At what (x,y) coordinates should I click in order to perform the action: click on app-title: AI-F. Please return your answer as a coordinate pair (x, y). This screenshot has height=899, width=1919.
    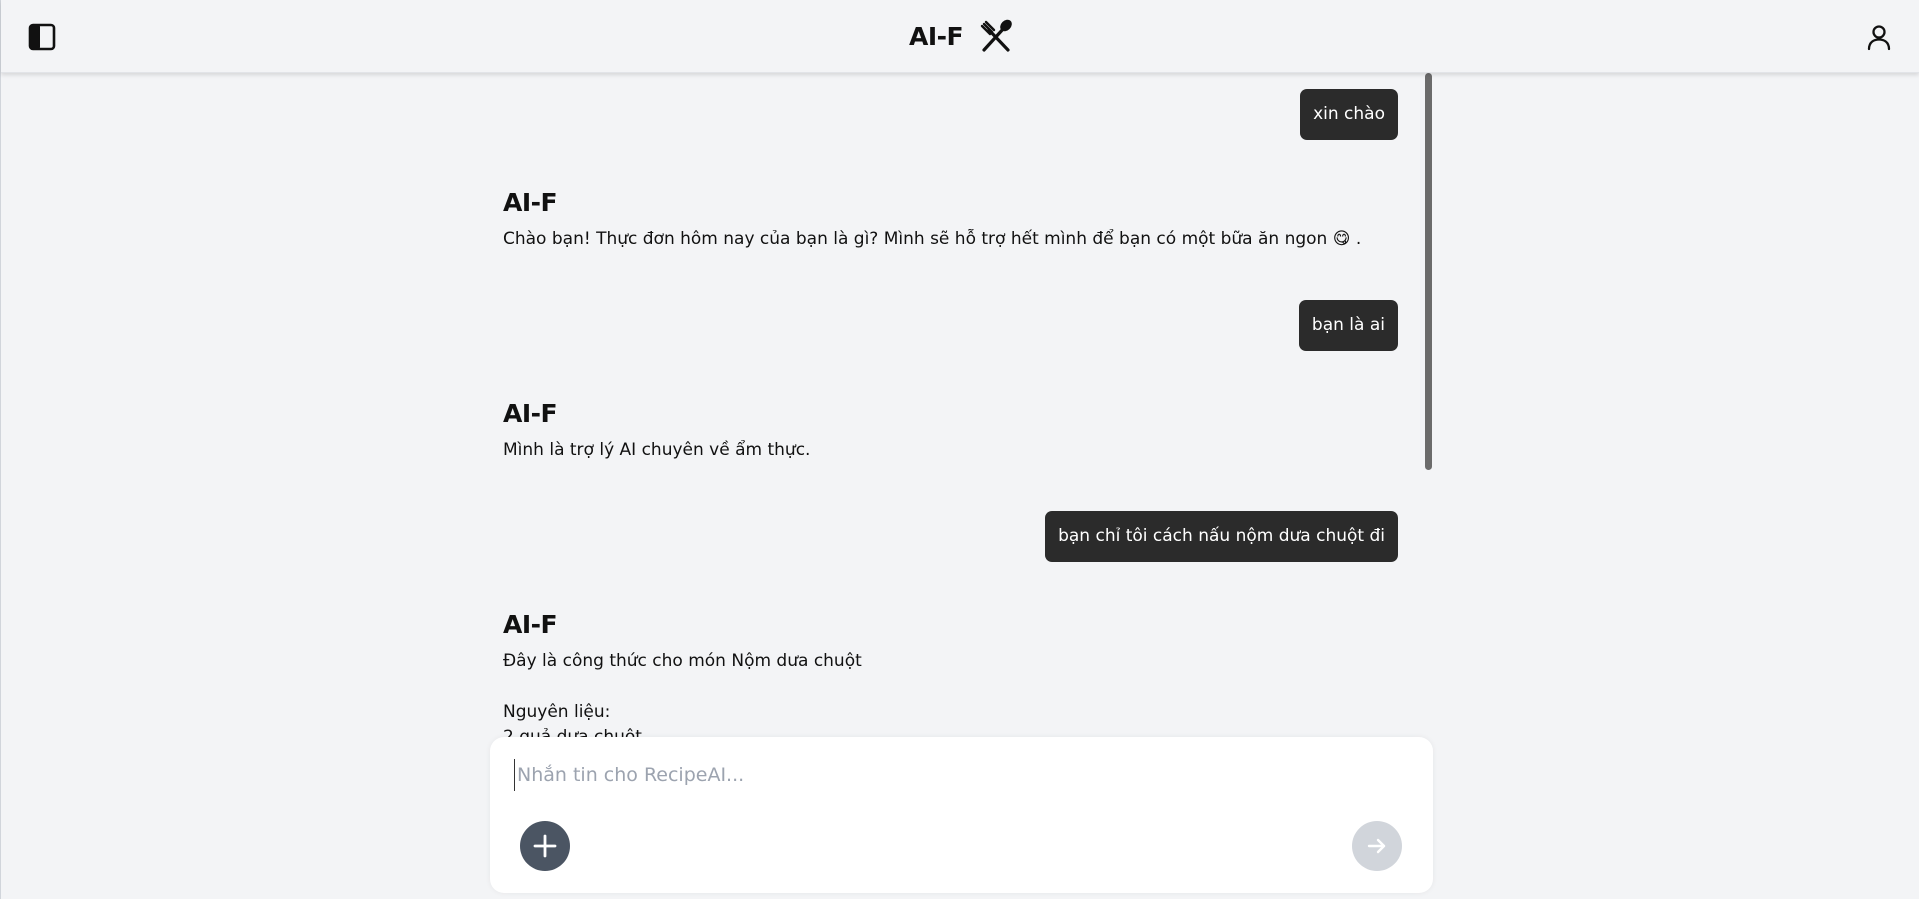
    Looking at the image, I should click on (936, 36).